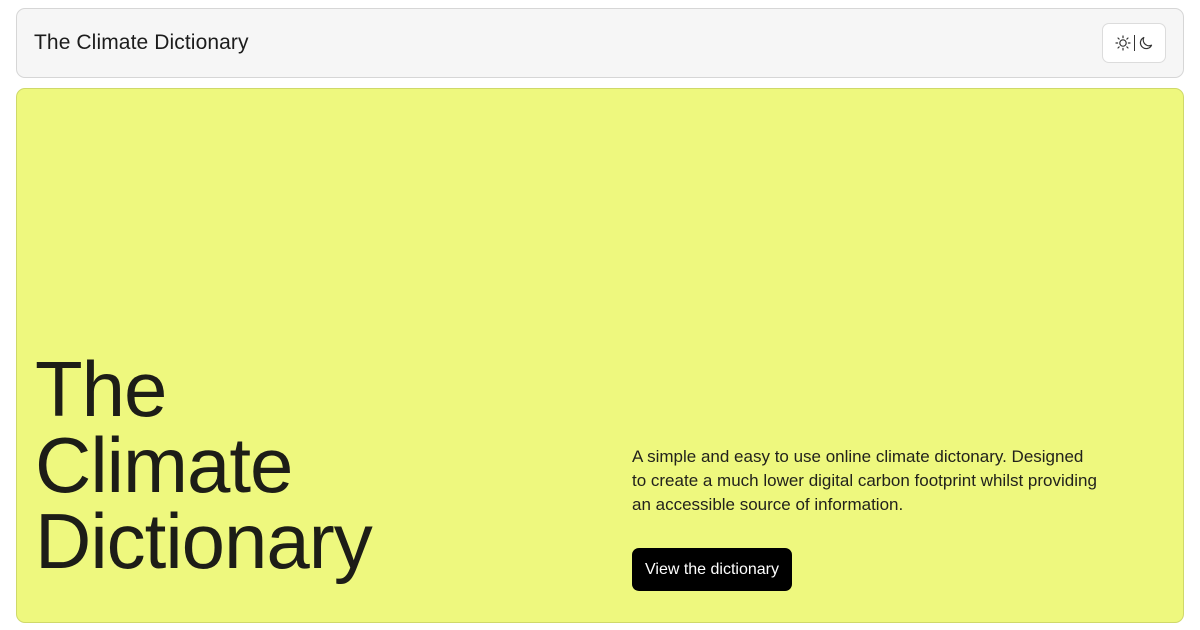  I want to click on hero-title-line: Dictionary, so click(204, 541).